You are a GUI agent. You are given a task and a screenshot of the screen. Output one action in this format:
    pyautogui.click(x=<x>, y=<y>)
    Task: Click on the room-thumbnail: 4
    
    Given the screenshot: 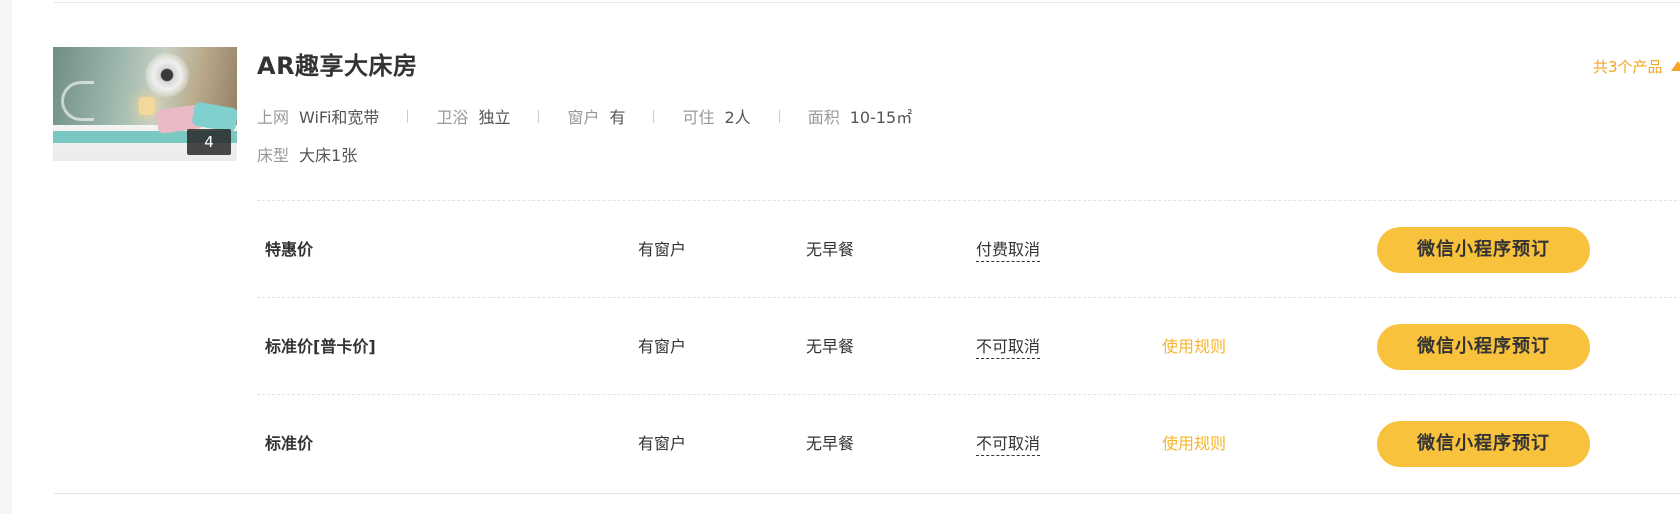 What is the action you would take?
    pyautogui.click(x=145, y=104)
    